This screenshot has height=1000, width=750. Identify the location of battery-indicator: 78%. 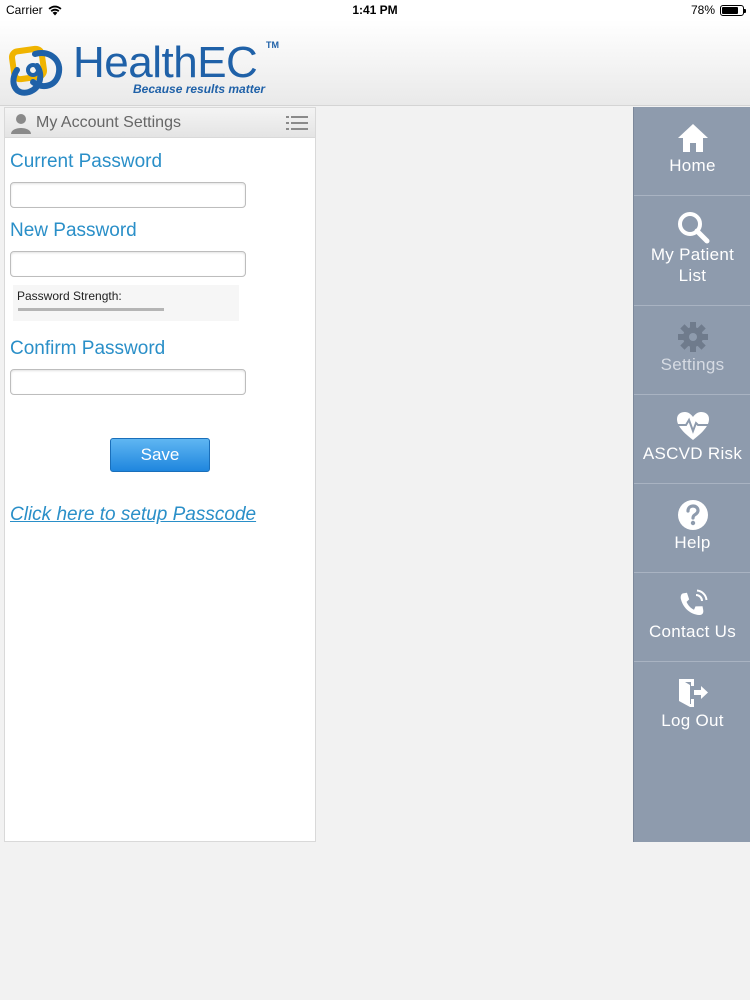
(718, 10).